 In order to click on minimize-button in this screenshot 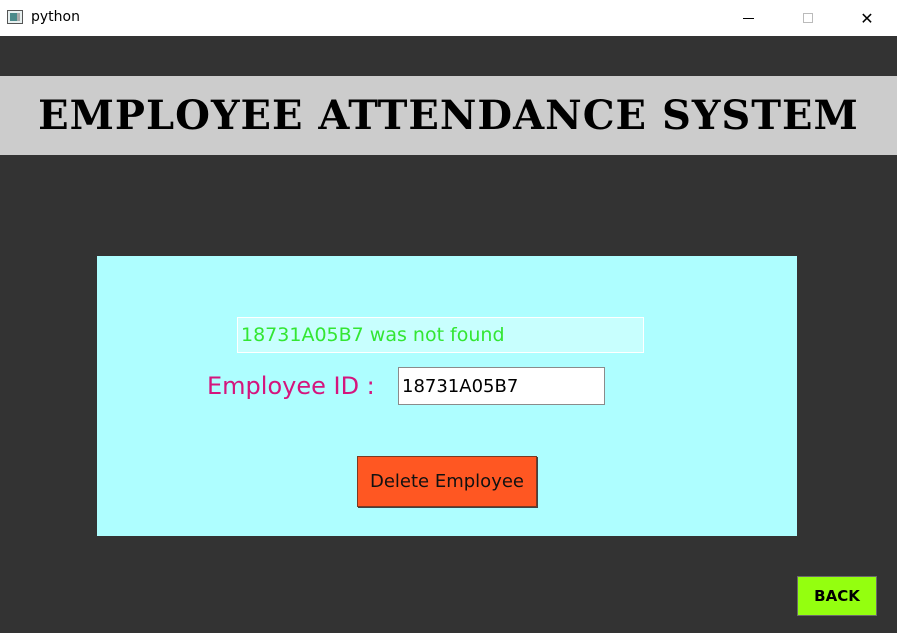, I will do `click(748, 18)`.